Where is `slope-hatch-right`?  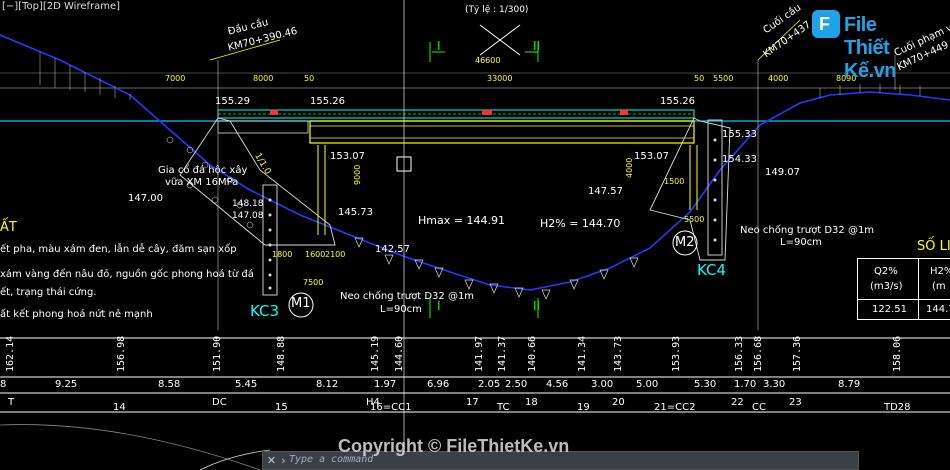
slope-hatch-right is located at coordinates (870, 91).